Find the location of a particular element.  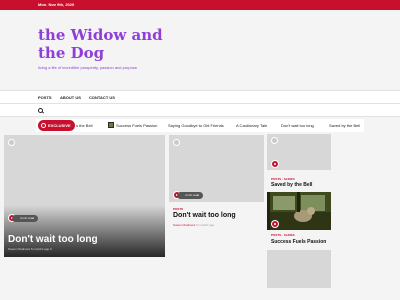

ticker-item: Saved by the Bell is located at coordinates (344, 125).